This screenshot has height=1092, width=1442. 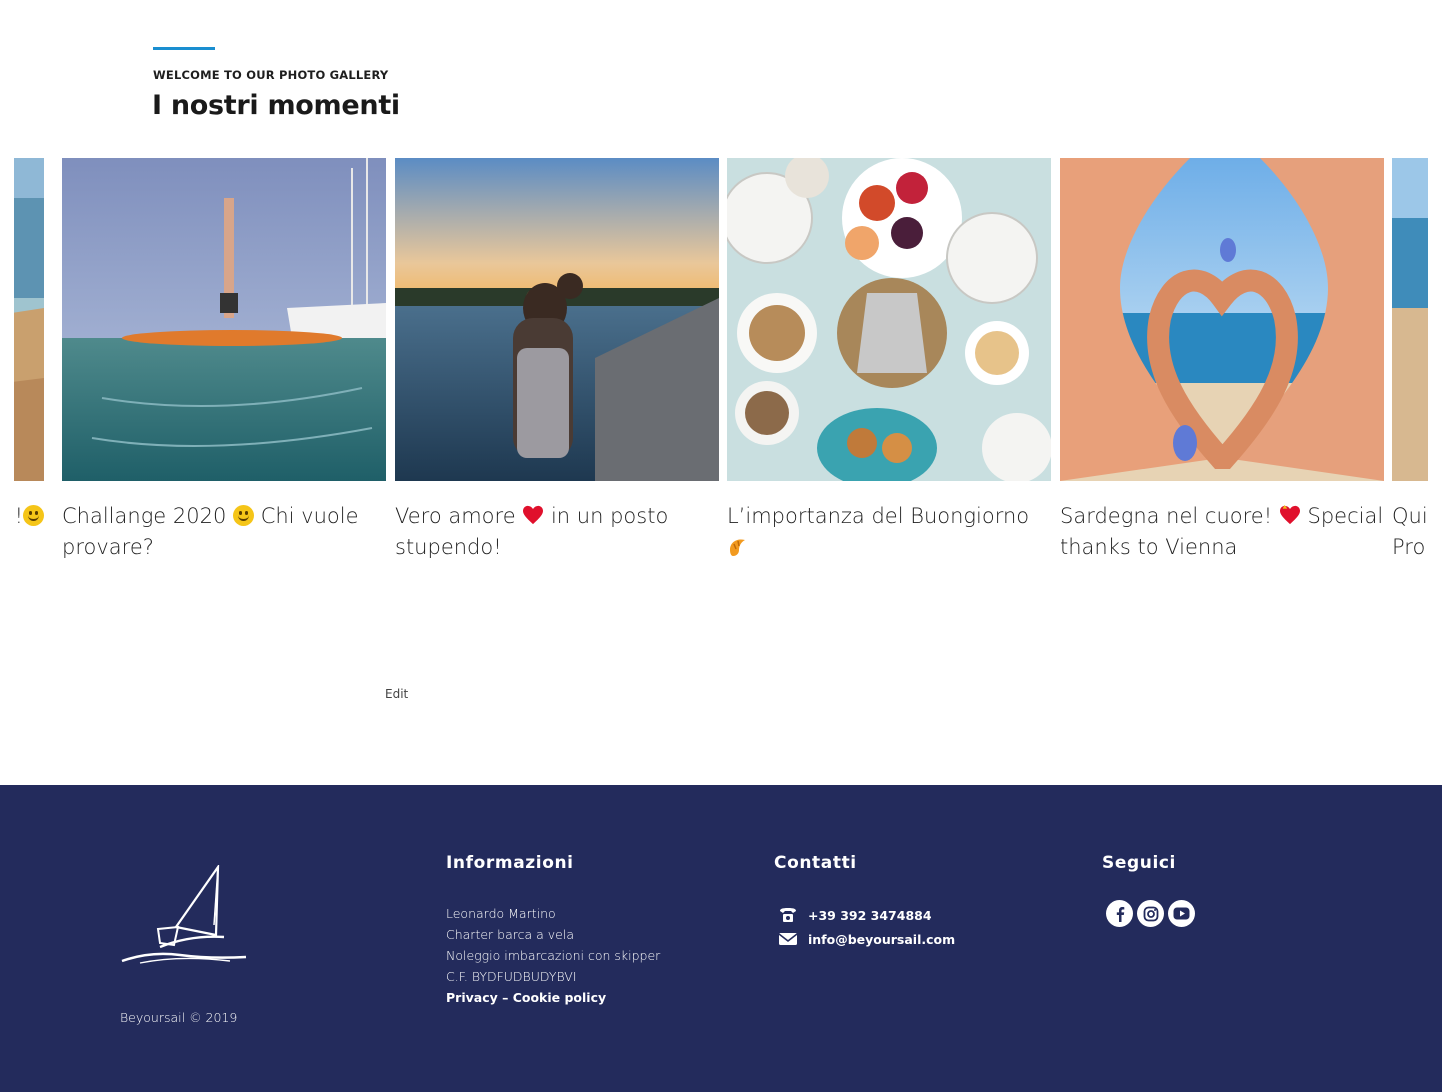 What do you see at coordinates (1139, 863) in the screenshot?
I see `footer-heading: Seguici` at bounding box center [1139, 863].